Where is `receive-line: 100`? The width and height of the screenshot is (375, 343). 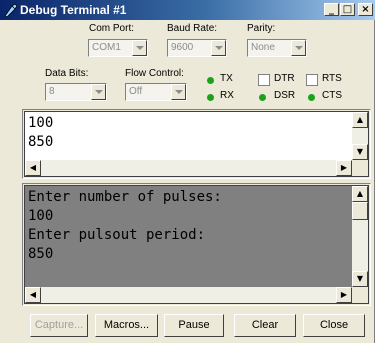 receive-line: 100 is located at coordinates (41, 216).